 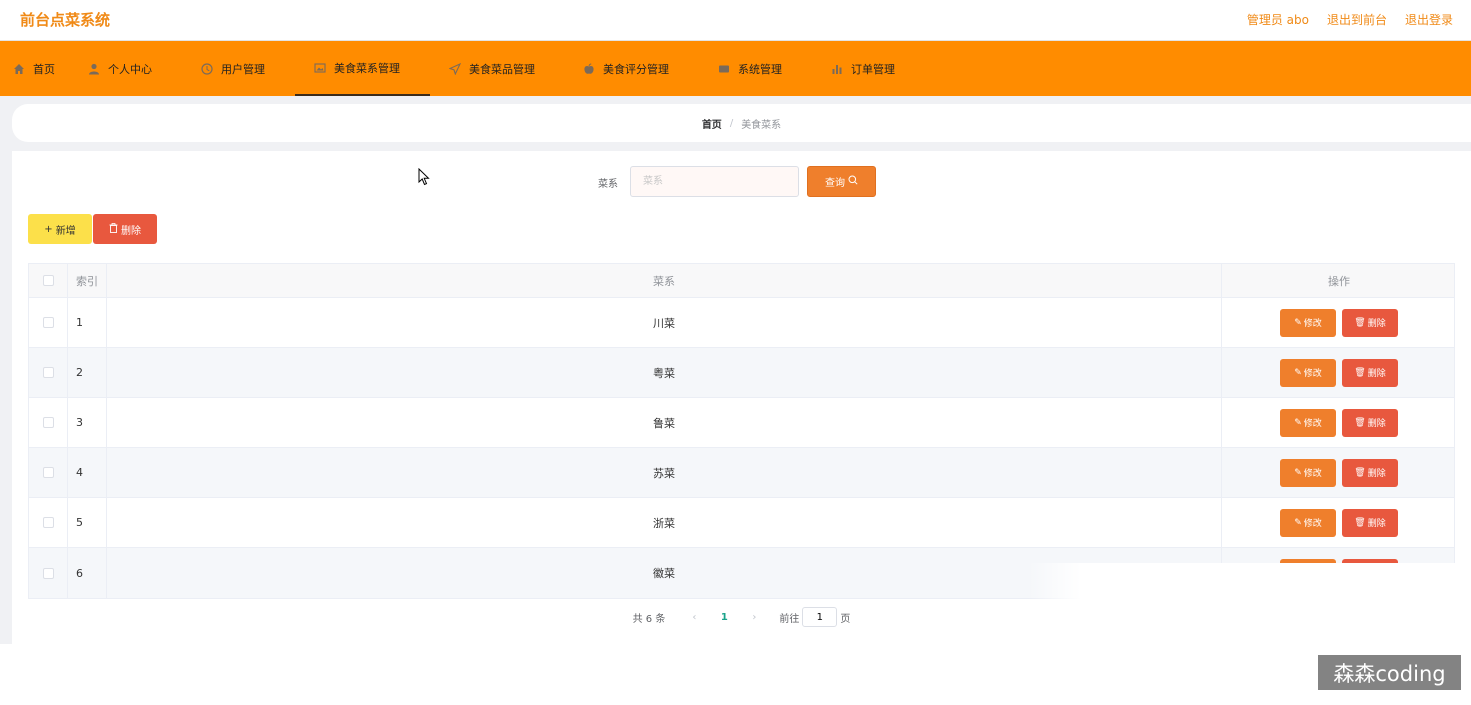 What do you see at coordinates (873, 69) in the screenshot?
I see `nav-item-label: 订单管理` at bounding box center [873, 69].